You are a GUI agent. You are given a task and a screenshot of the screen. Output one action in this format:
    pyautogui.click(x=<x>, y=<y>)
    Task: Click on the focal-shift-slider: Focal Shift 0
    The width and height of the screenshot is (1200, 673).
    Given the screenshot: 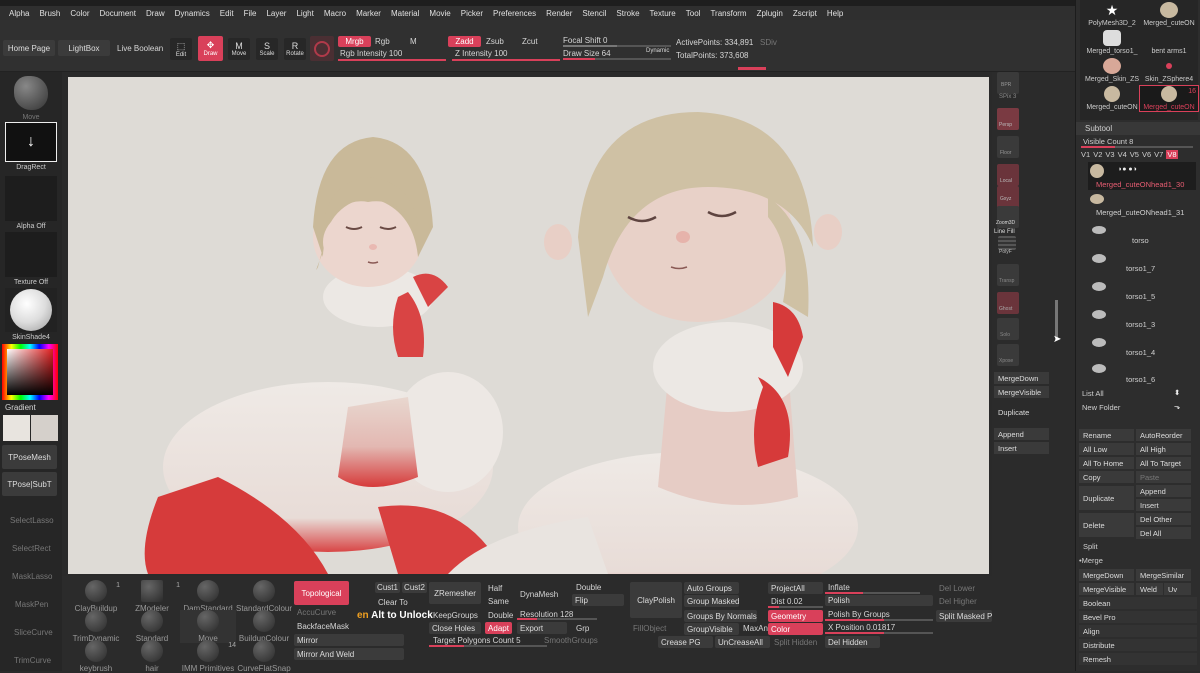 What is the action you would take?
    pyautogui.click(x=585, y=40)
    